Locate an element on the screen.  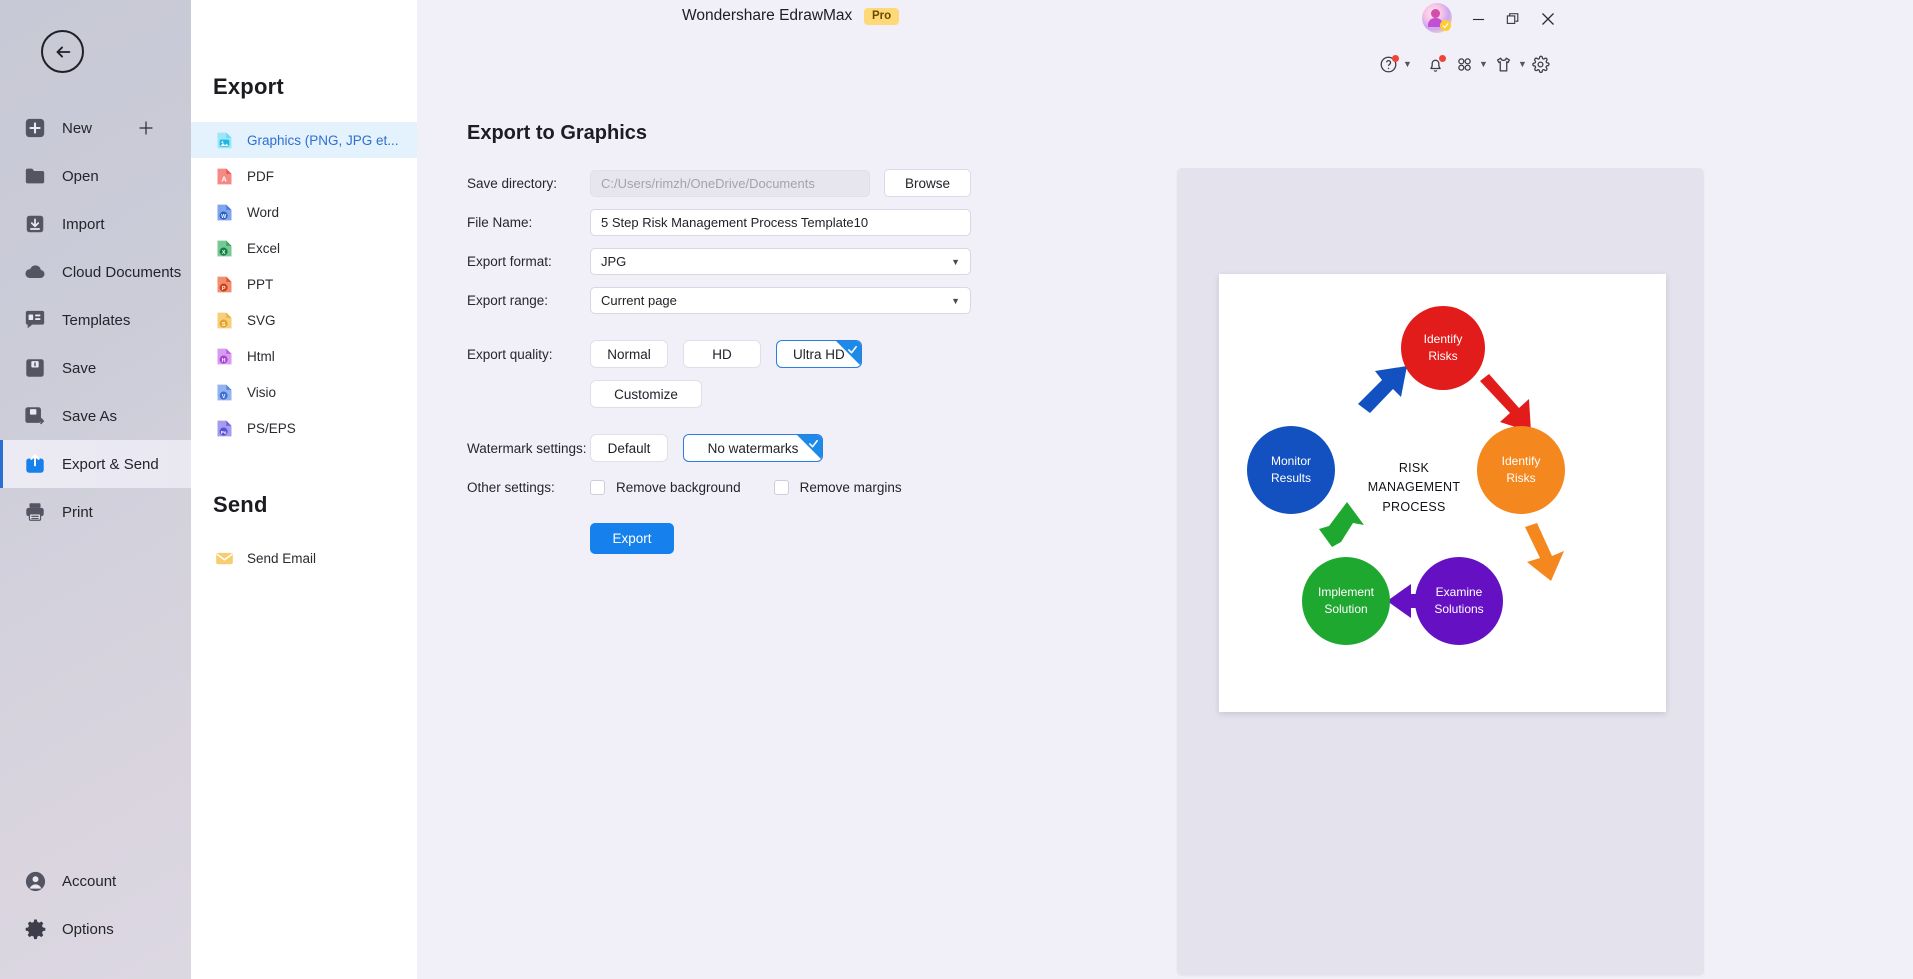
title-bar: Wondershare EdrawMax Pro is located at coordinates (1165, 20).